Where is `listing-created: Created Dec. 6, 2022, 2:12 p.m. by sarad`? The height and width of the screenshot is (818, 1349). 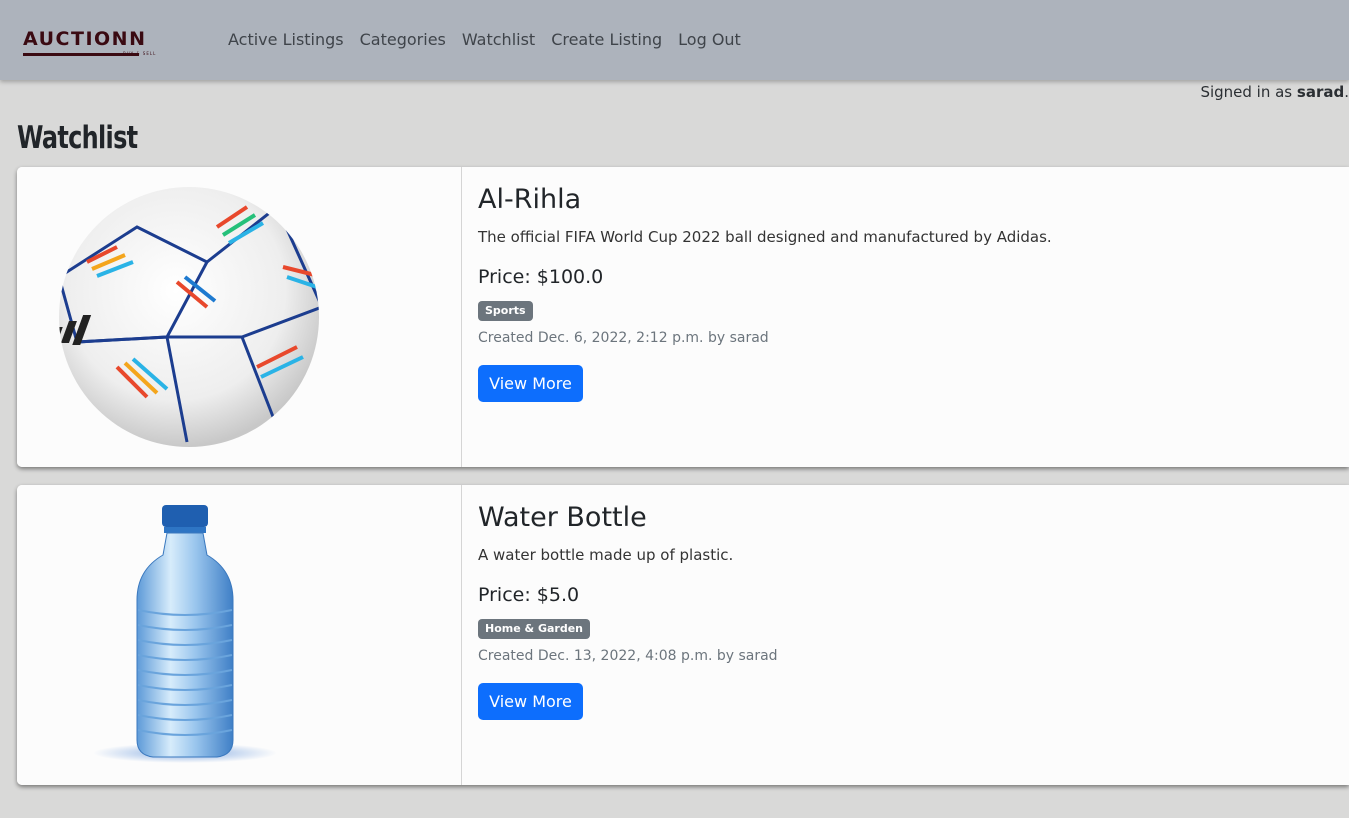 listing-created: Created Dec. 6, 2022, 2:12 p.m. by sarad is located at coordinates (623, 338).